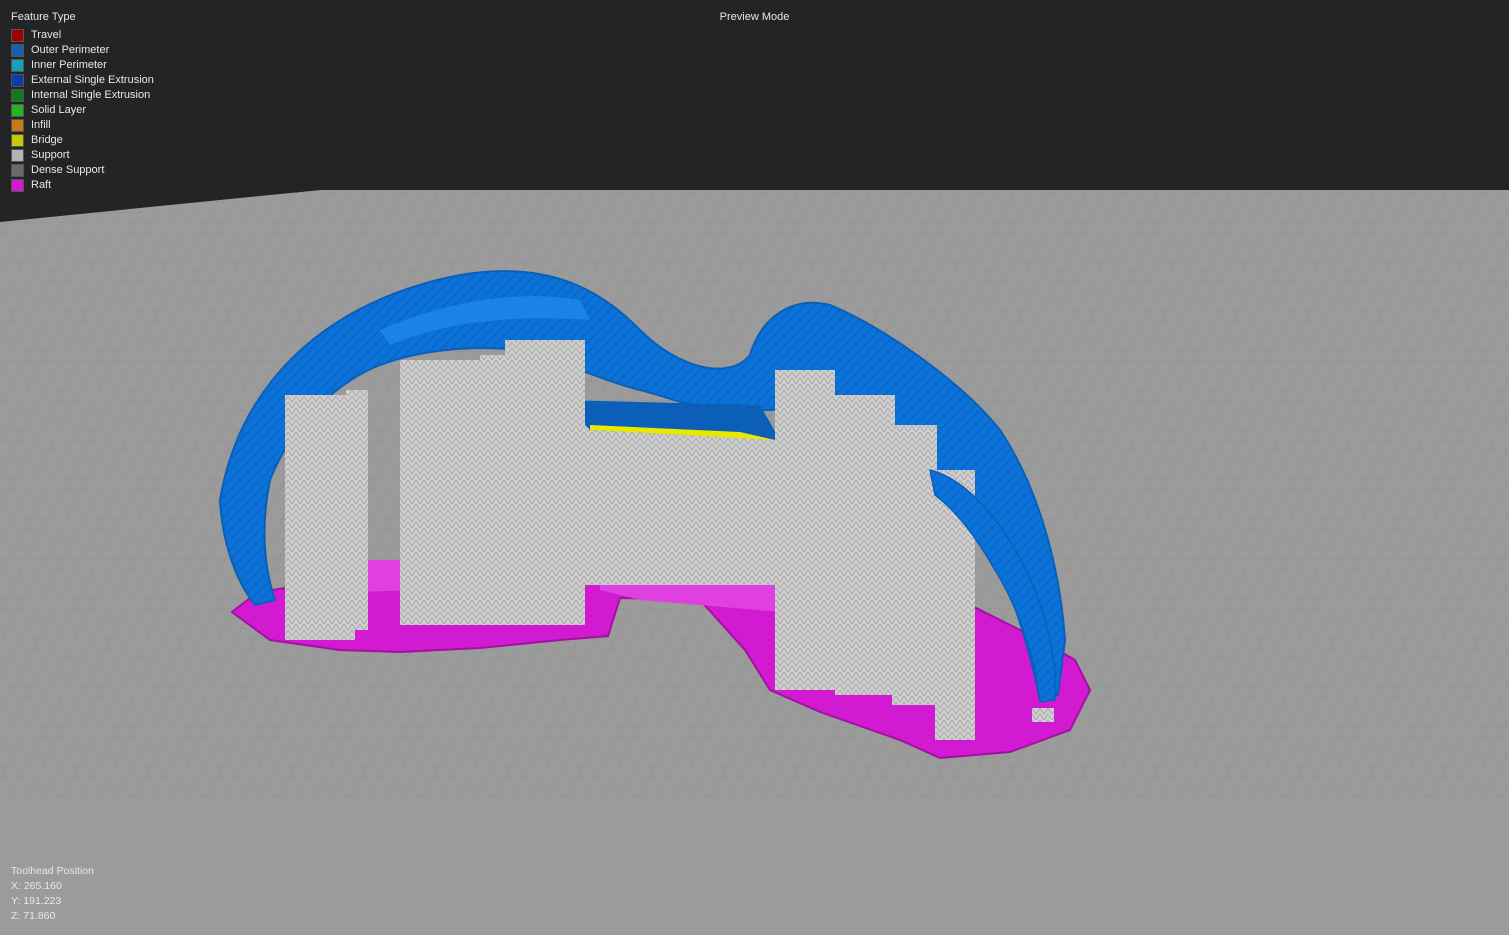  Describe the element at coordinates (82, 110) in the screenshot. I see `legend-item-solid-layer: Solid Layer` at that location.